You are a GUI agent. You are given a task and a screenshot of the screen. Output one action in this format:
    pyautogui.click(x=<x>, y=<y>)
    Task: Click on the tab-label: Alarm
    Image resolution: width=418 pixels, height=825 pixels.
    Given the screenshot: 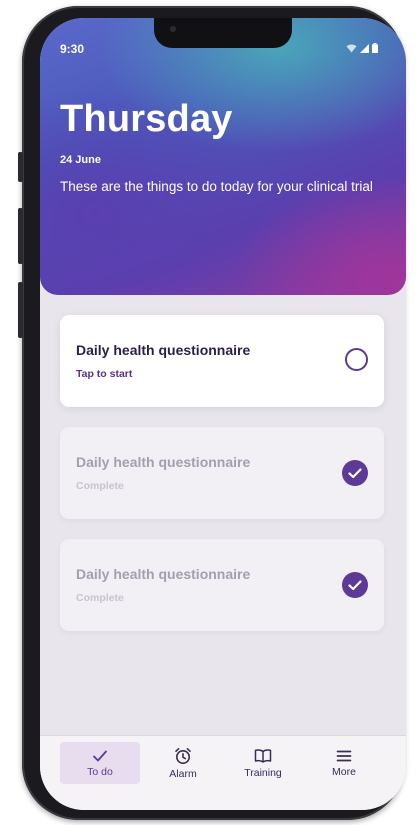 What is the action you would take?
    pyautogui.click(x=183, y=773)
    